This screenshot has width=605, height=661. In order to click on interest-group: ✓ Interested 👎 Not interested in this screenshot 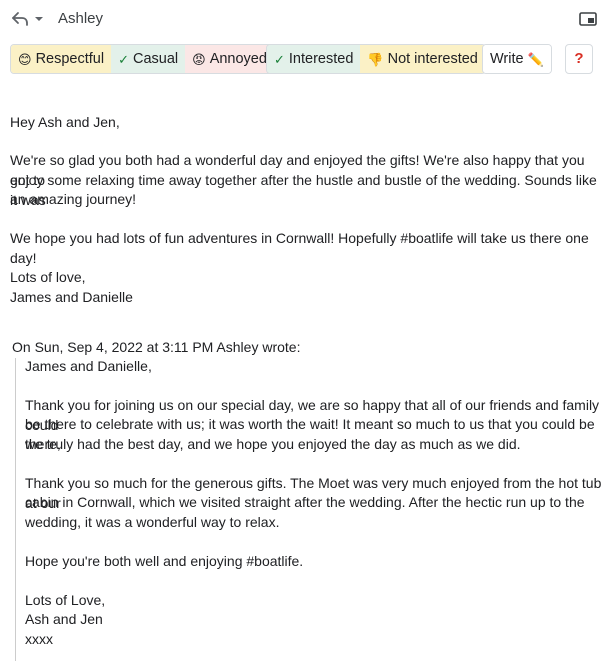, I will do `click(376, 59)`.